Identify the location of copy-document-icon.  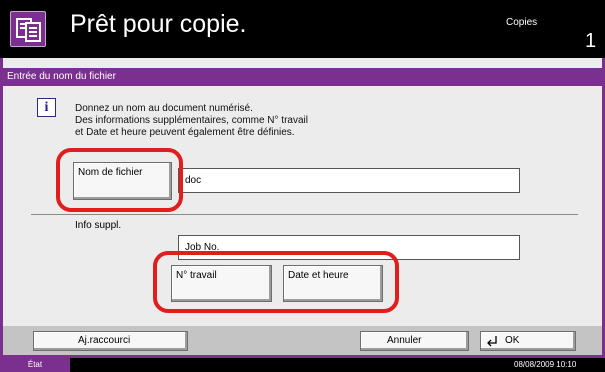
(28, 29).